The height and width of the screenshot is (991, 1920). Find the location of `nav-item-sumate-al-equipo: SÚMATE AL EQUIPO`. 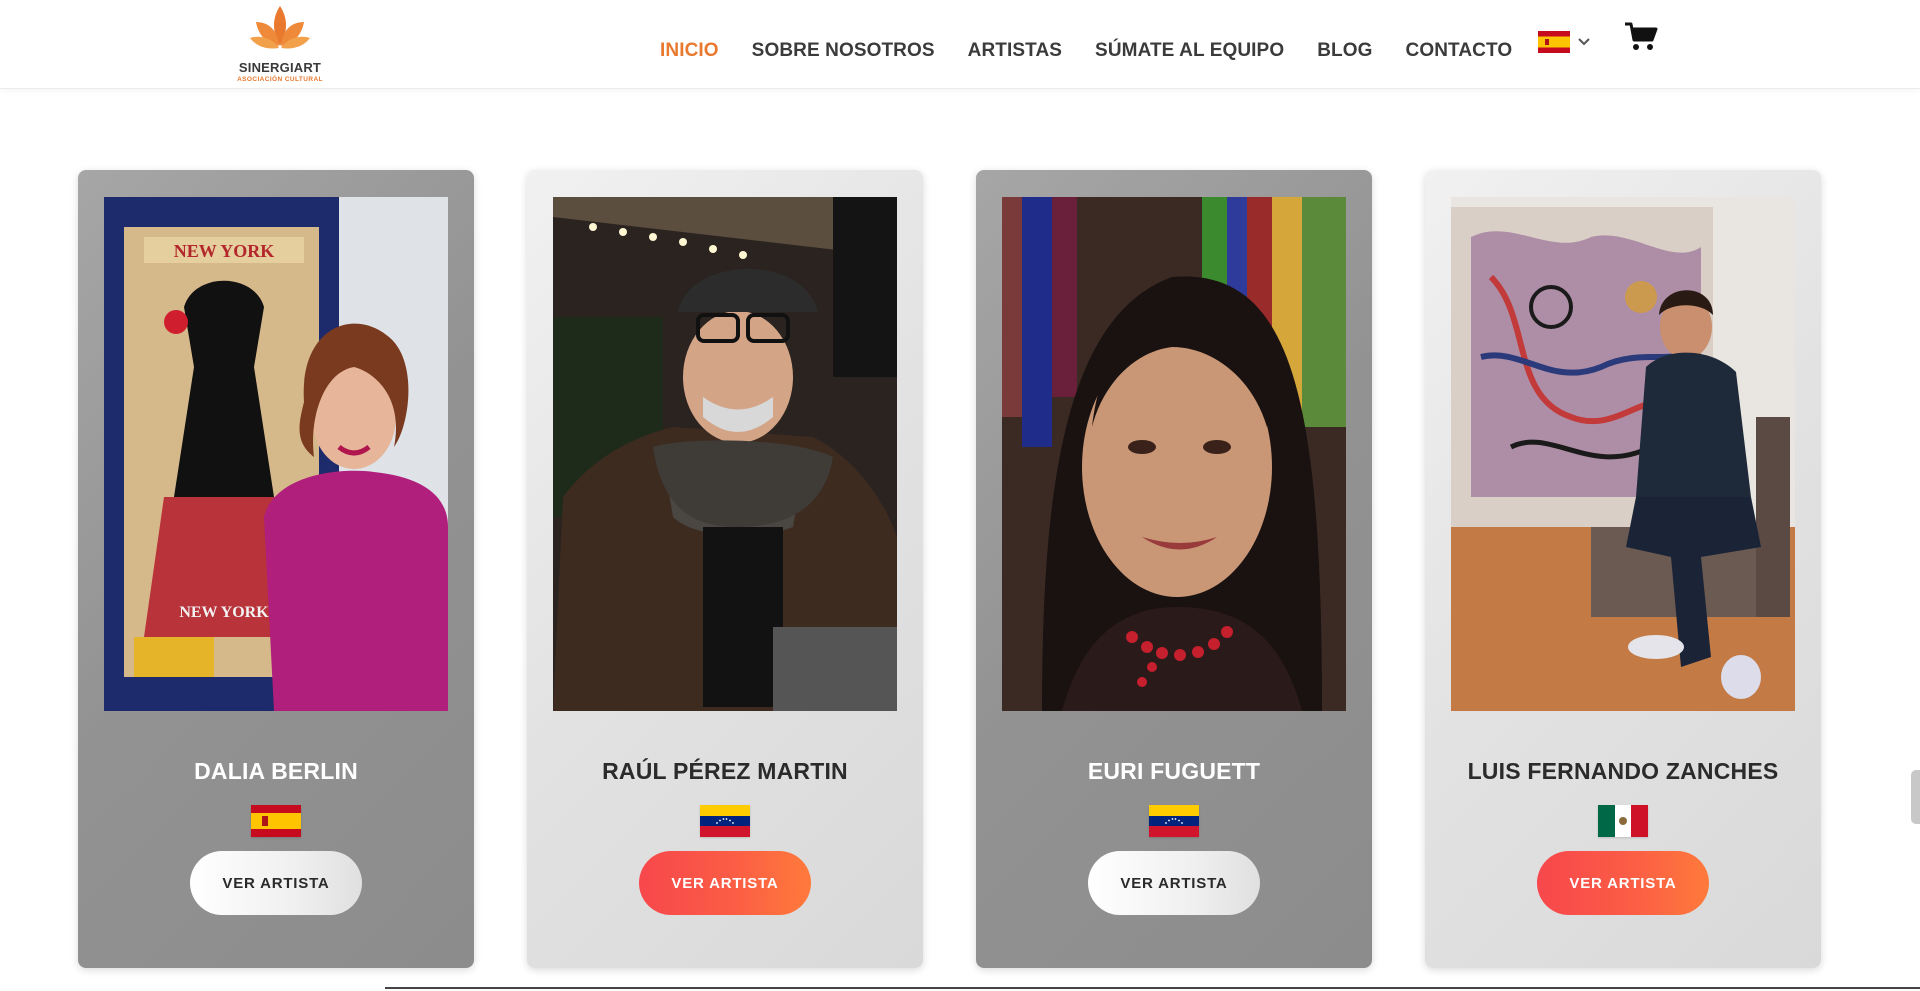

nav-item-sumate-al-equipo: SÚMATE AL EQUIPO is located at coordinates (1189, 51).